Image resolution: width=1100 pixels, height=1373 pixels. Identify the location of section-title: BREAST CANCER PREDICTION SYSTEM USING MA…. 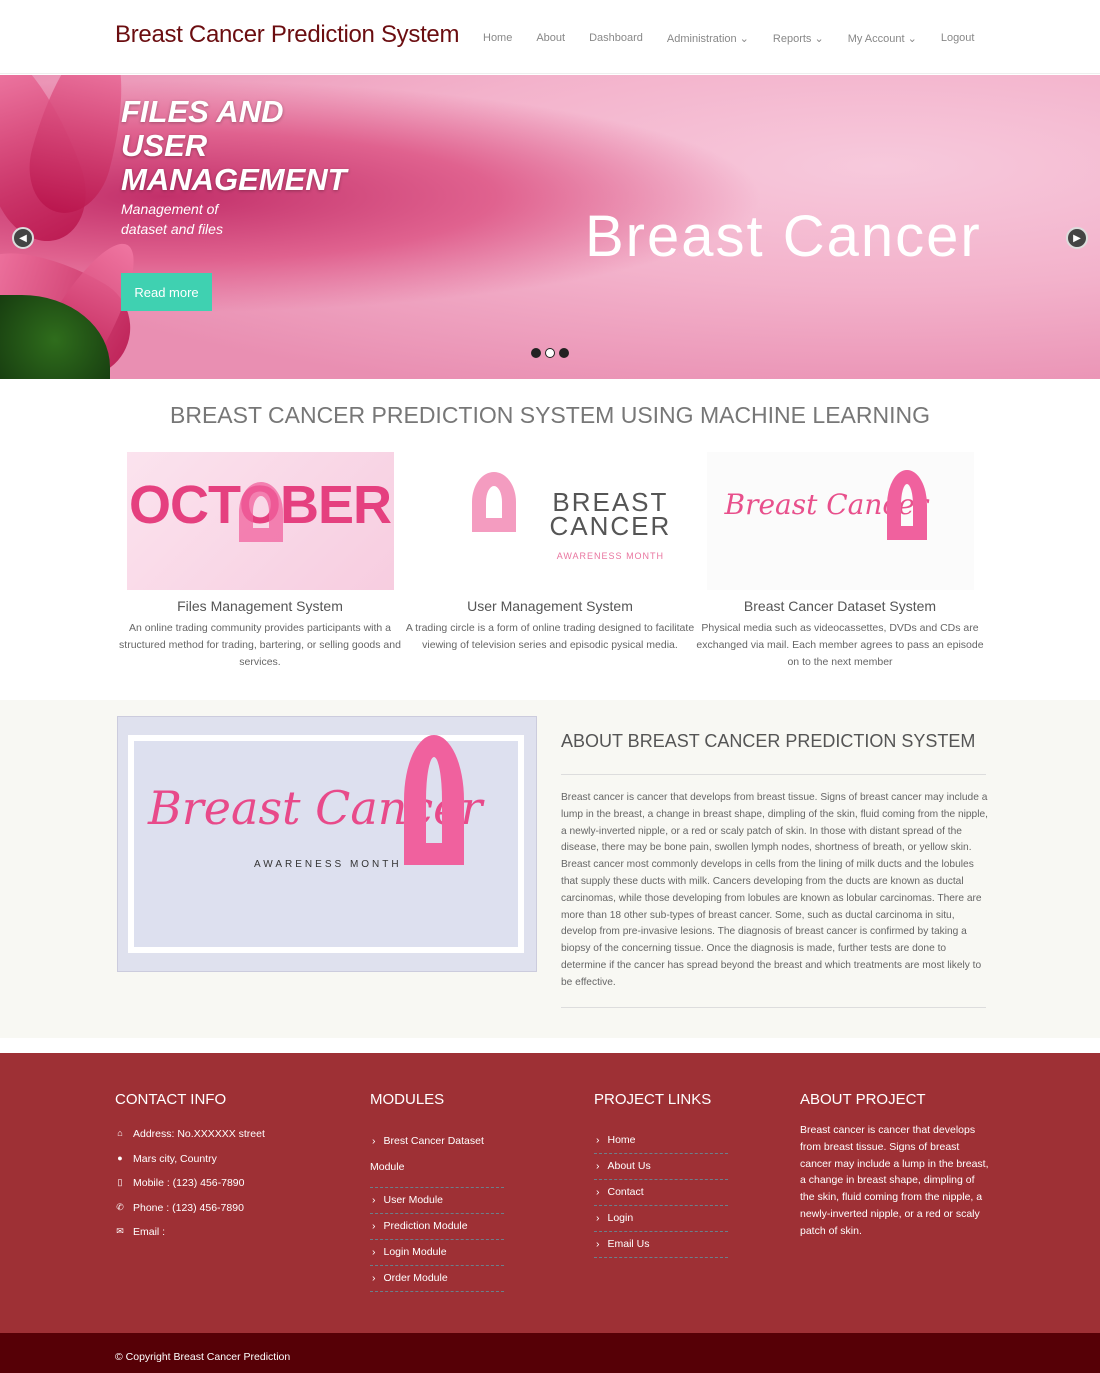
(550, 415).